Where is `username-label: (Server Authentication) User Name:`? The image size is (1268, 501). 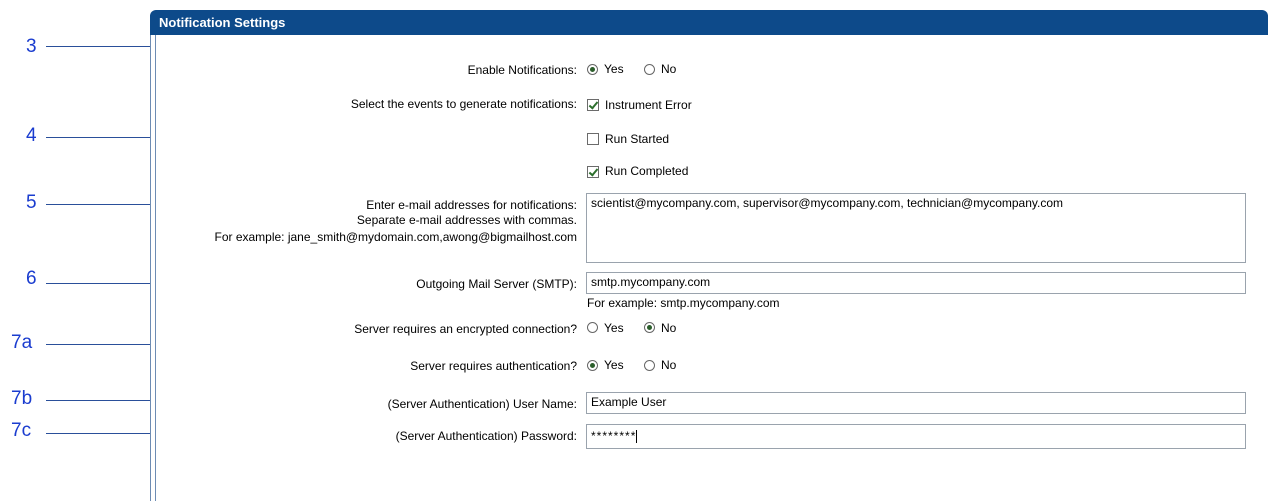 username-label: (Server Authentication) User Name: is located at coordinates (482, 404).